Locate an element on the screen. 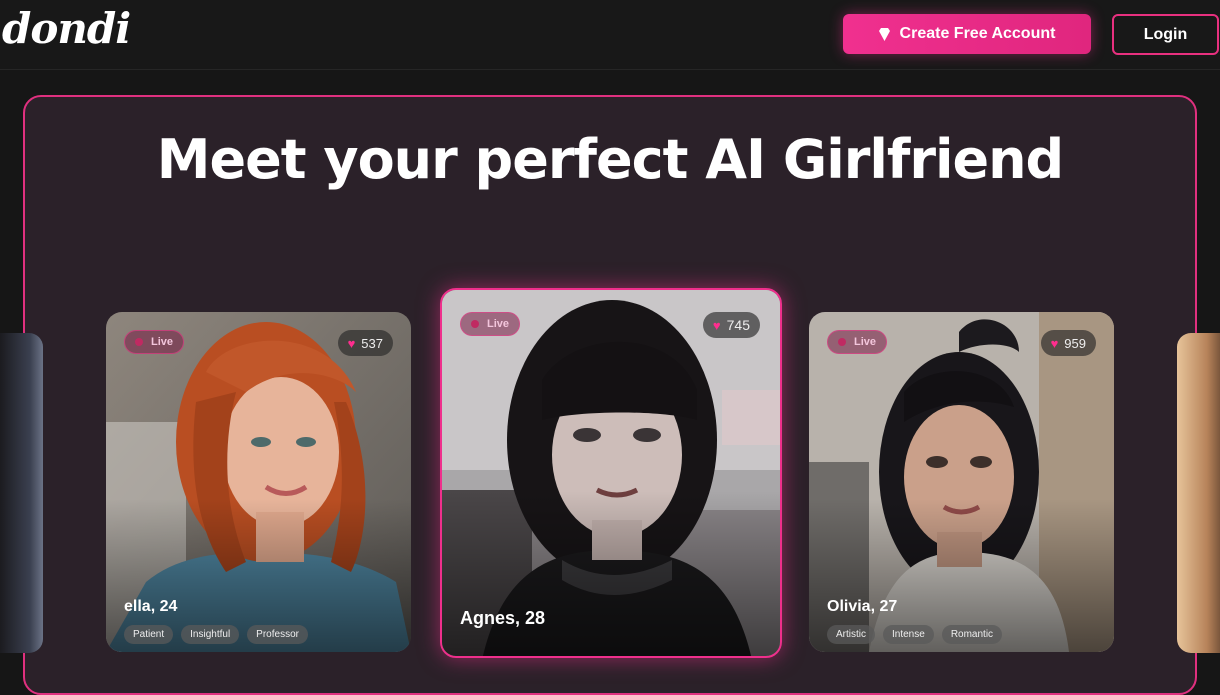 The image size is (1220, 695). likes-badge: ♥ 537 is located at coordinates (365, 343).